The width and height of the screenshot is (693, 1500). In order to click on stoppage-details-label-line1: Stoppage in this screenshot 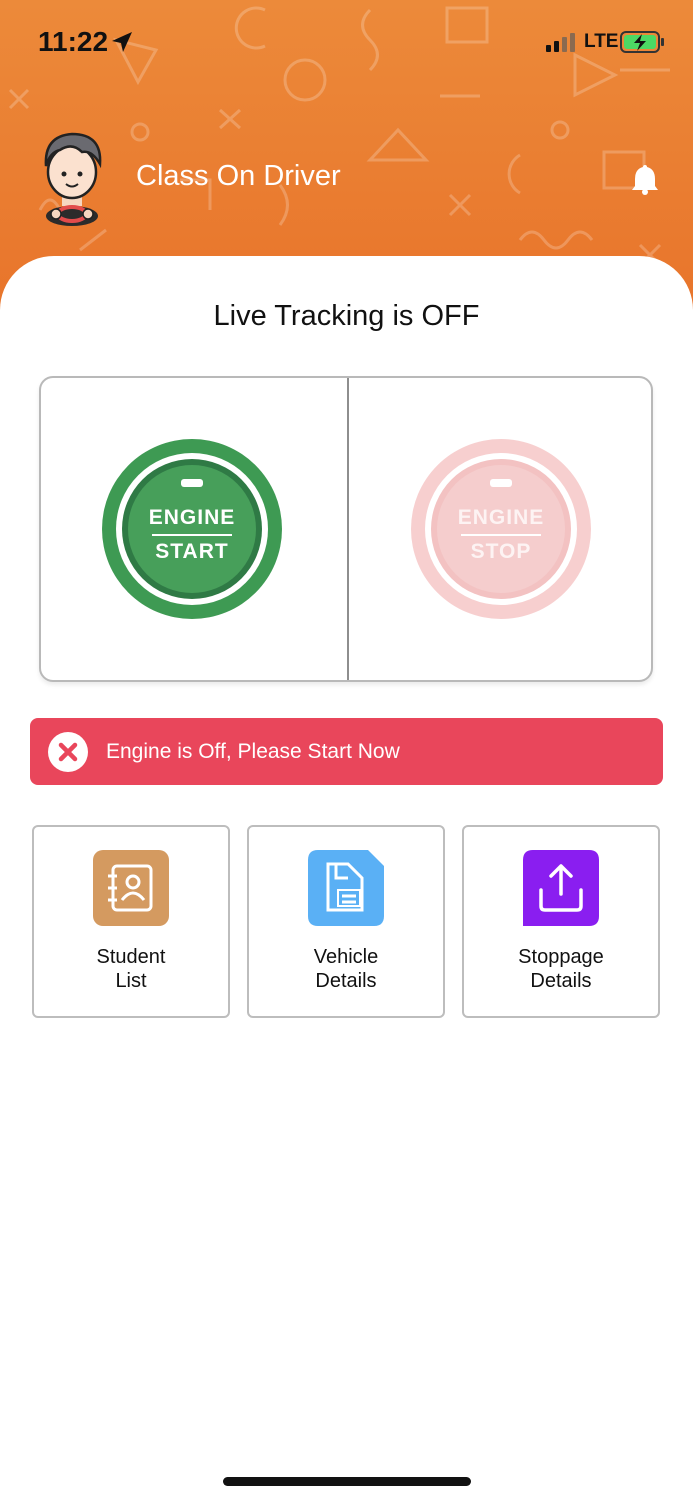, I will do `click(561, 957)`.